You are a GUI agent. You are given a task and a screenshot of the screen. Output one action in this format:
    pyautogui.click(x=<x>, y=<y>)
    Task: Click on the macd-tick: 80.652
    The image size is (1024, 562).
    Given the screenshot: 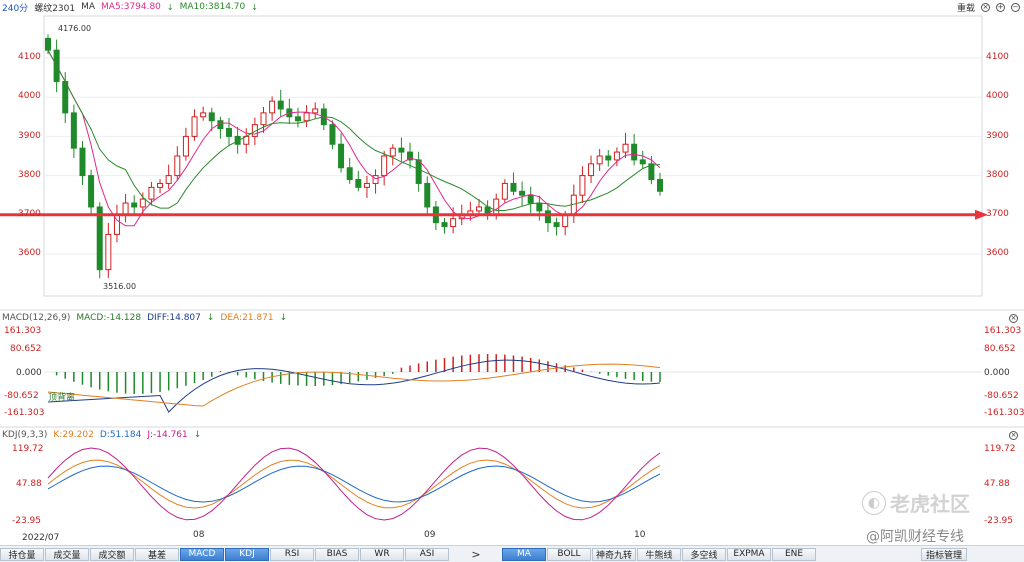 What is the action you would take?
    pyautogui.click(x=1000, y=349)
    